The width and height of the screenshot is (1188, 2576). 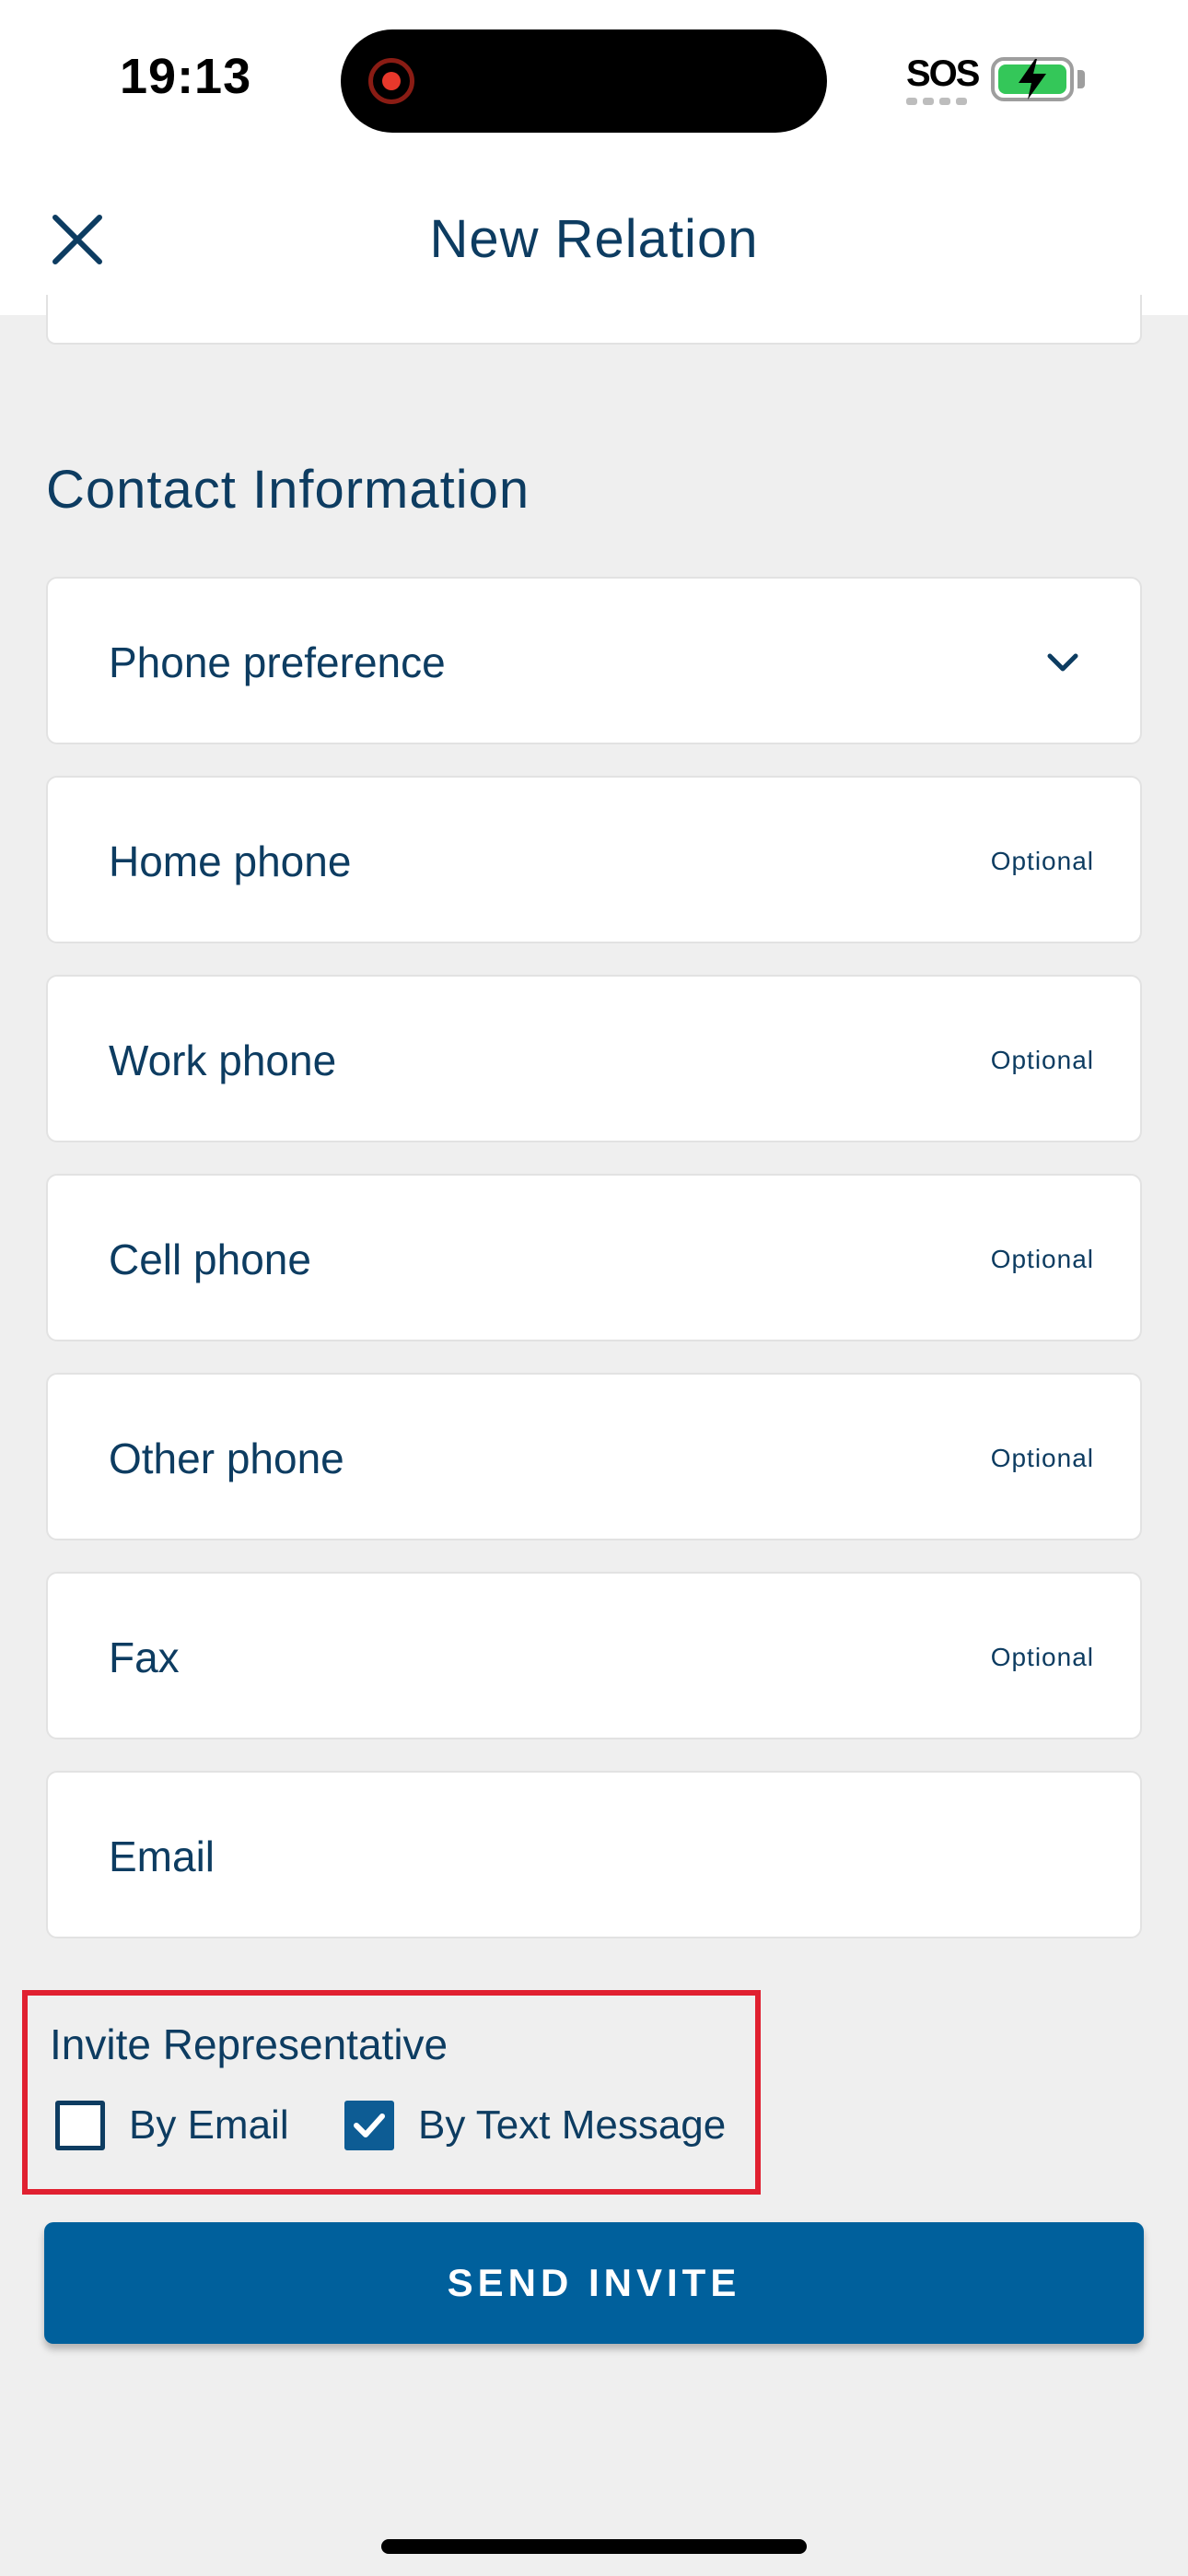 I want to click on cell-phone-field: Cell phone Optional, so click(x=594, y=1257).